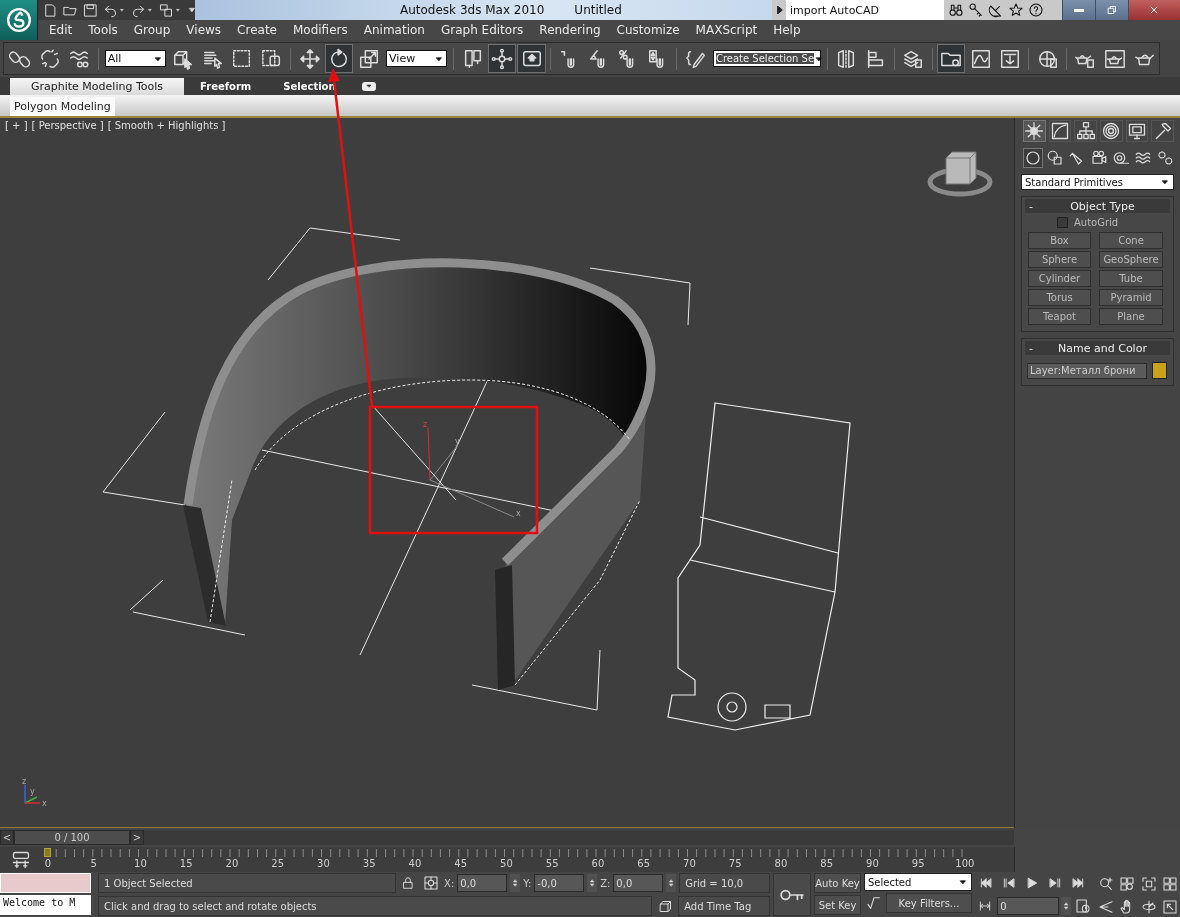 This screenshot has width=1180, height=917. What do you see at coordinates (72, 837) in the screenshot?
I see `time-slider-thumb: 0 / 100` at bounding box center [72, 837].